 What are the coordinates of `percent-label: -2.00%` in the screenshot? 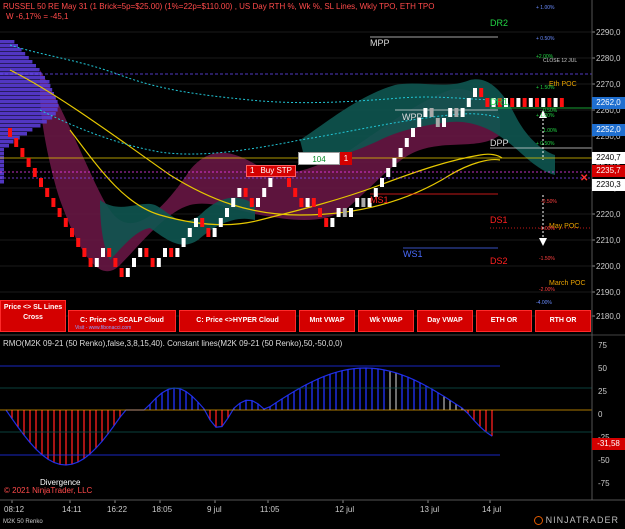 It's located at (547, 290).